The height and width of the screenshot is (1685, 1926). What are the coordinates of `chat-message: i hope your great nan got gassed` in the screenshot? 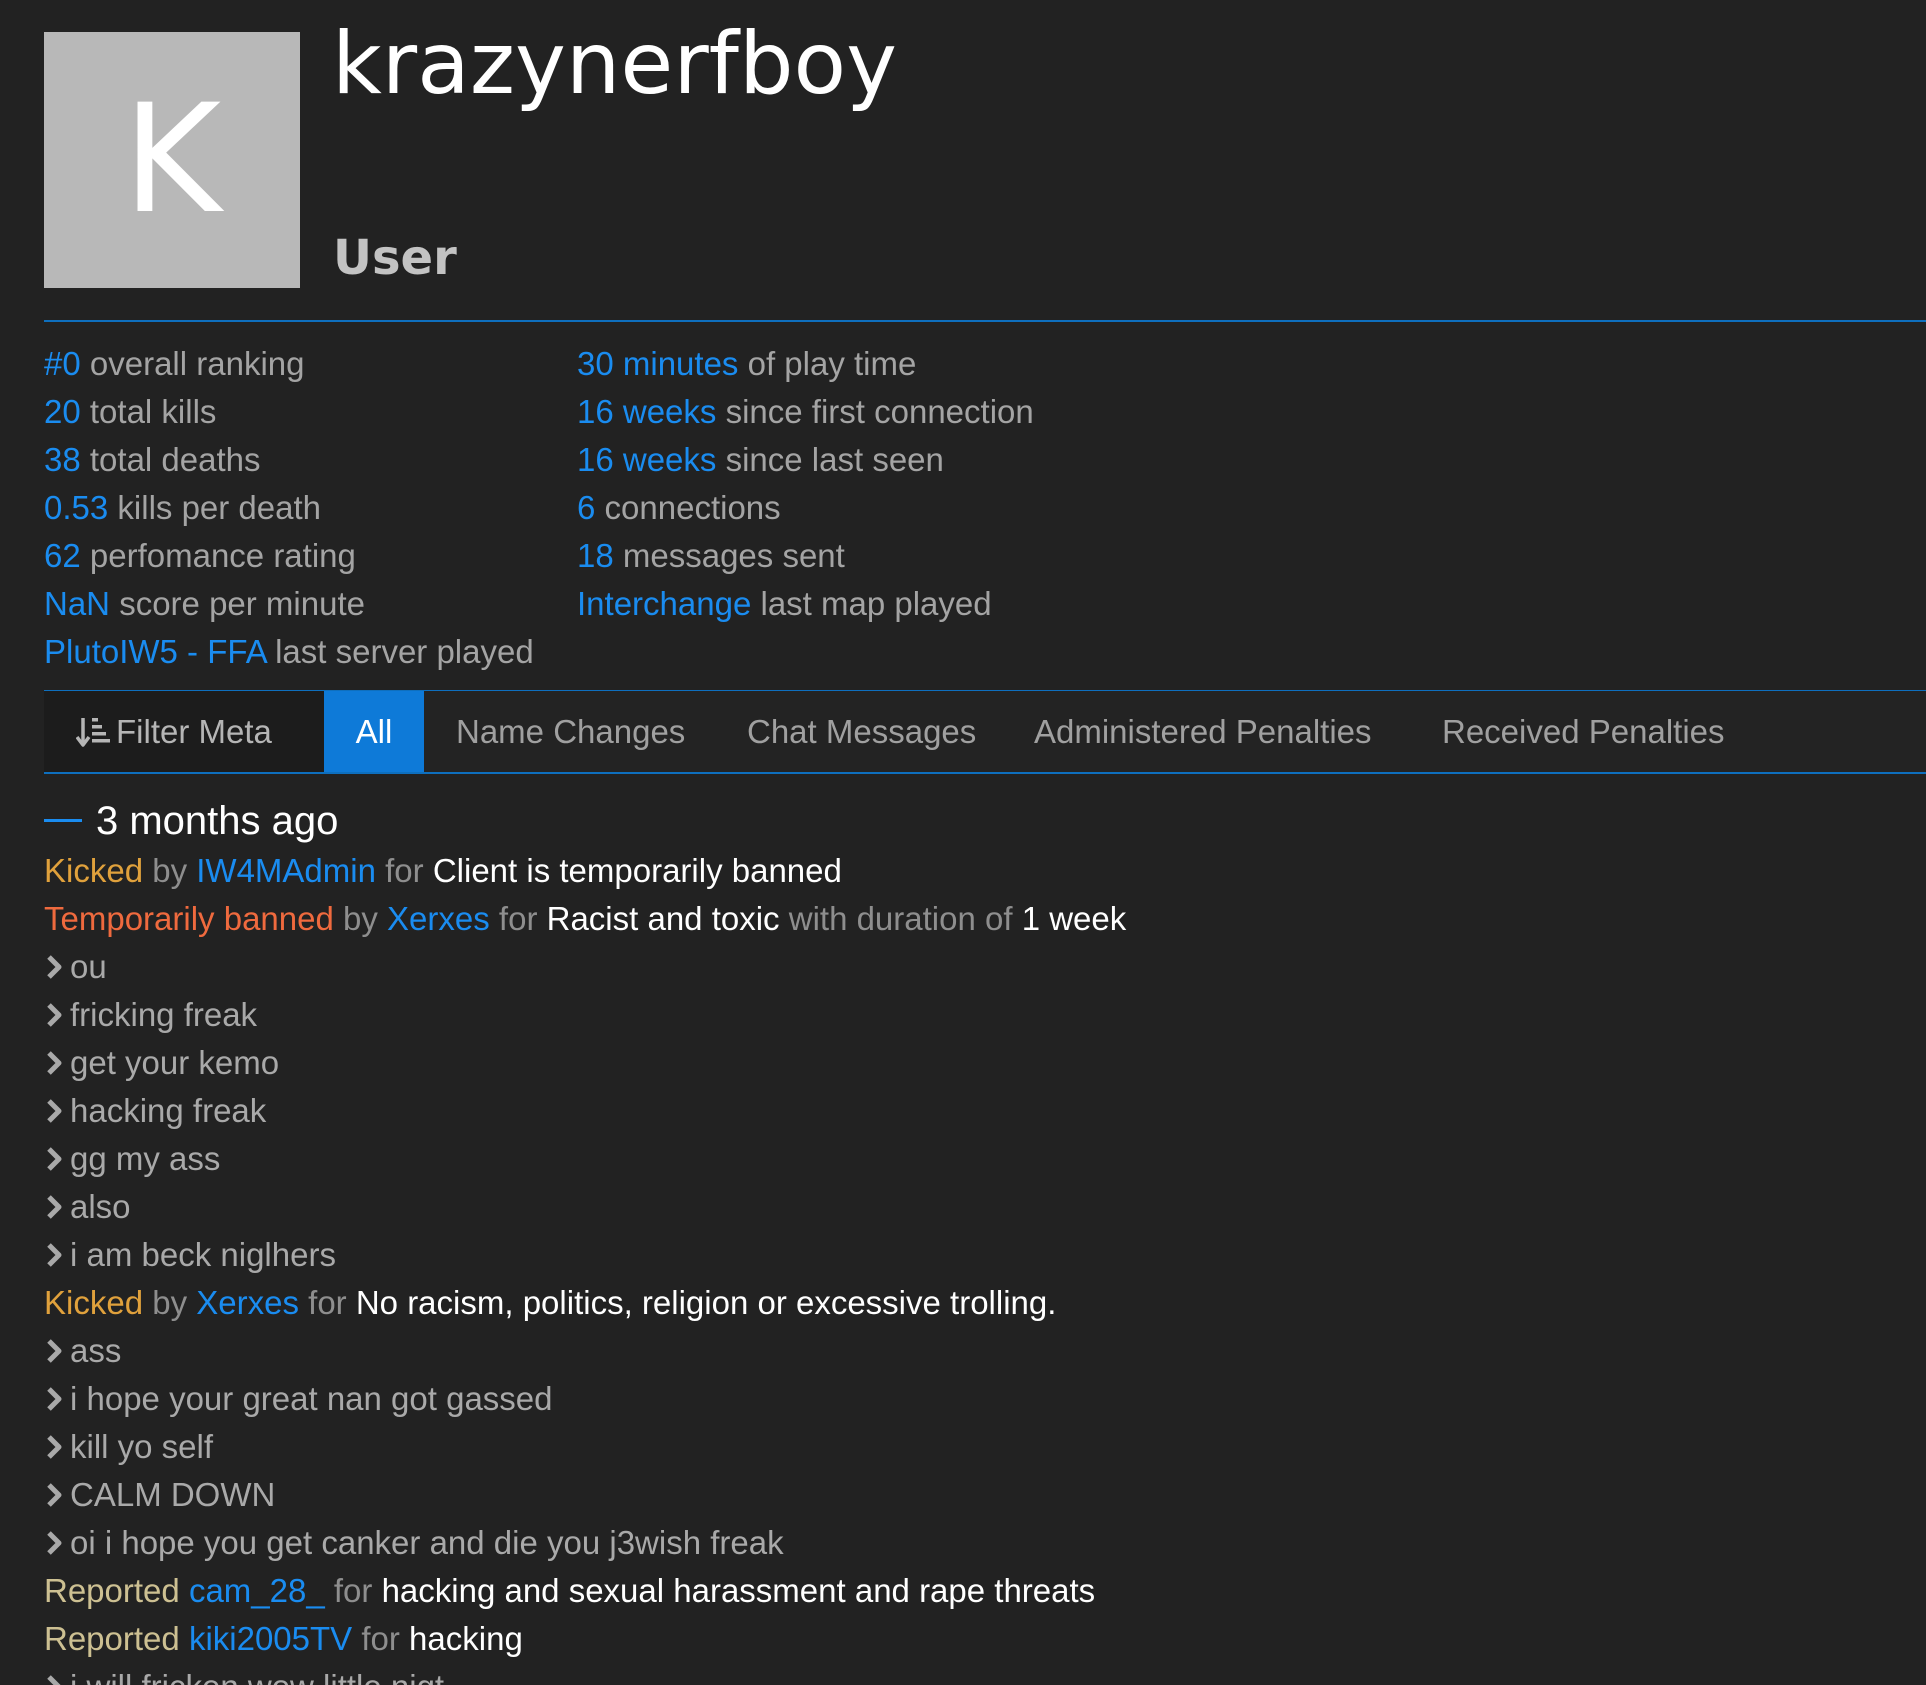 It's located at (974, 1399).